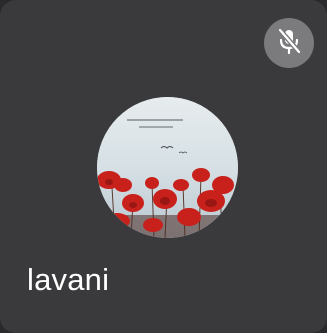 The image size is (327, 333). What do you see at coordinates (68, 279) in the screenshot?
I see `participant-name: lavani` at bounding box center [68, 279].